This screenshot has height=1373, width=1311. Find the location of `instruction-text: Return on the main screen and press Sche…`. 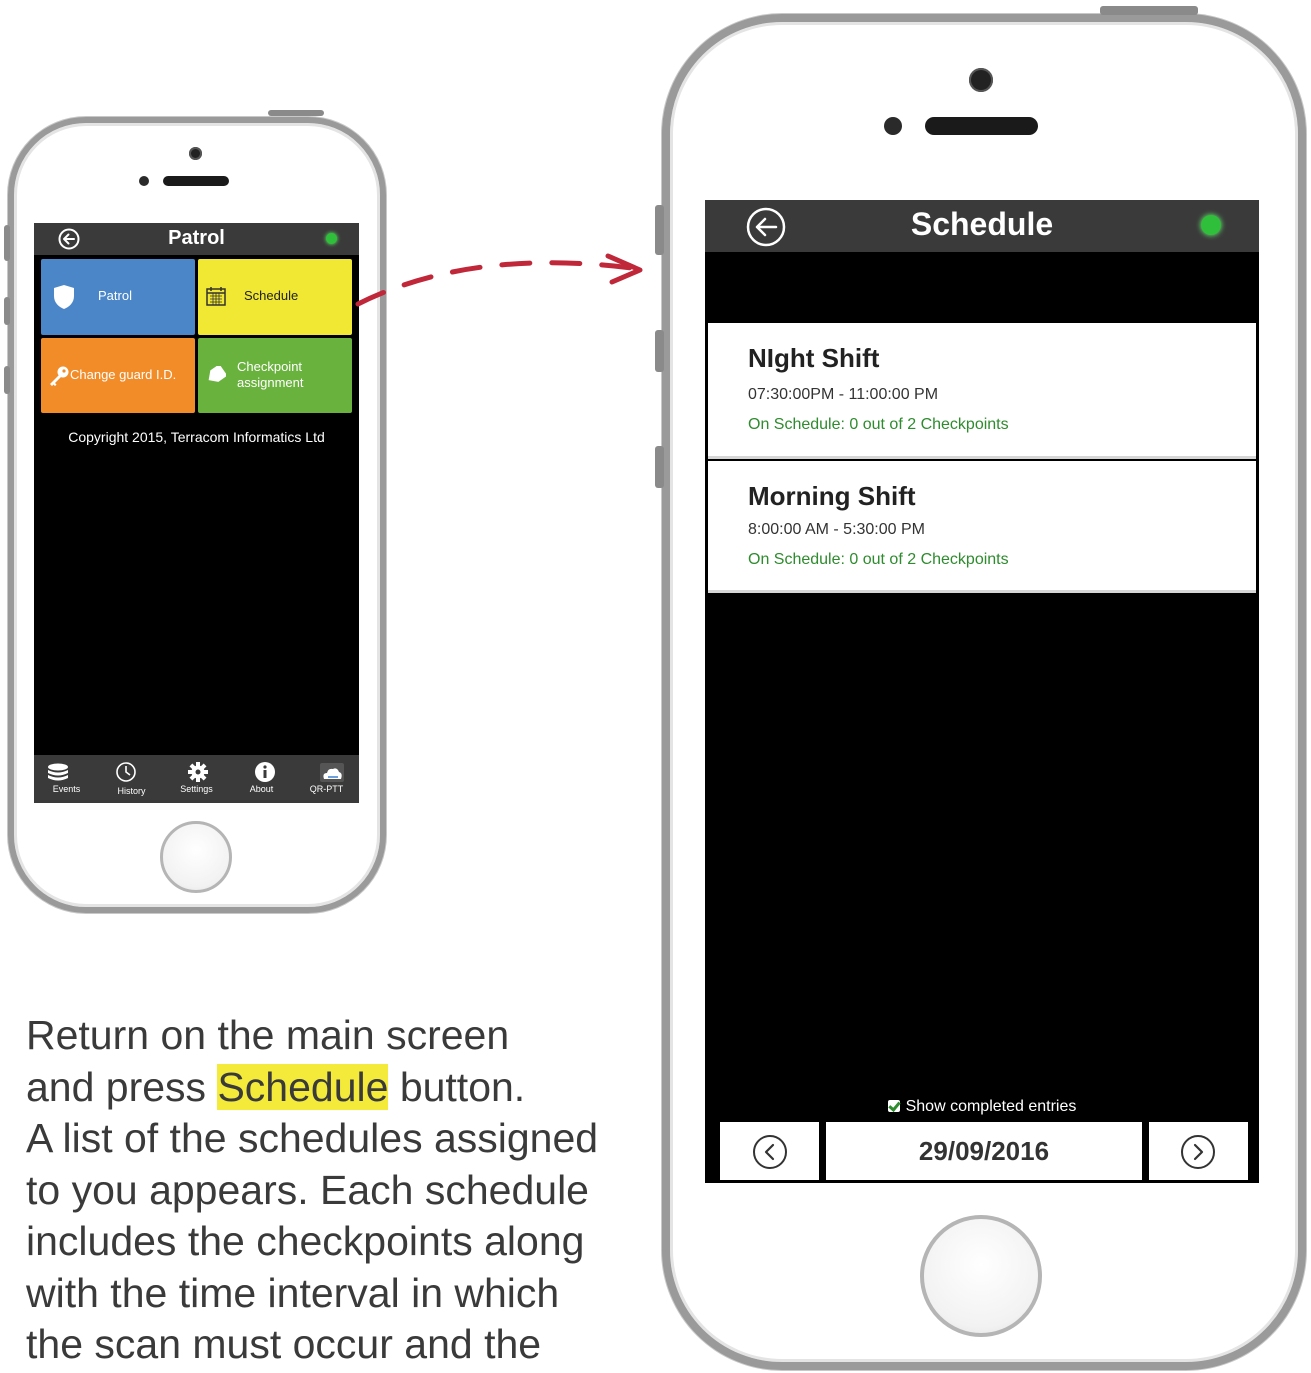

instruction-text: Return on the main screen and press Sche… is located at coordinates (326, 1190).